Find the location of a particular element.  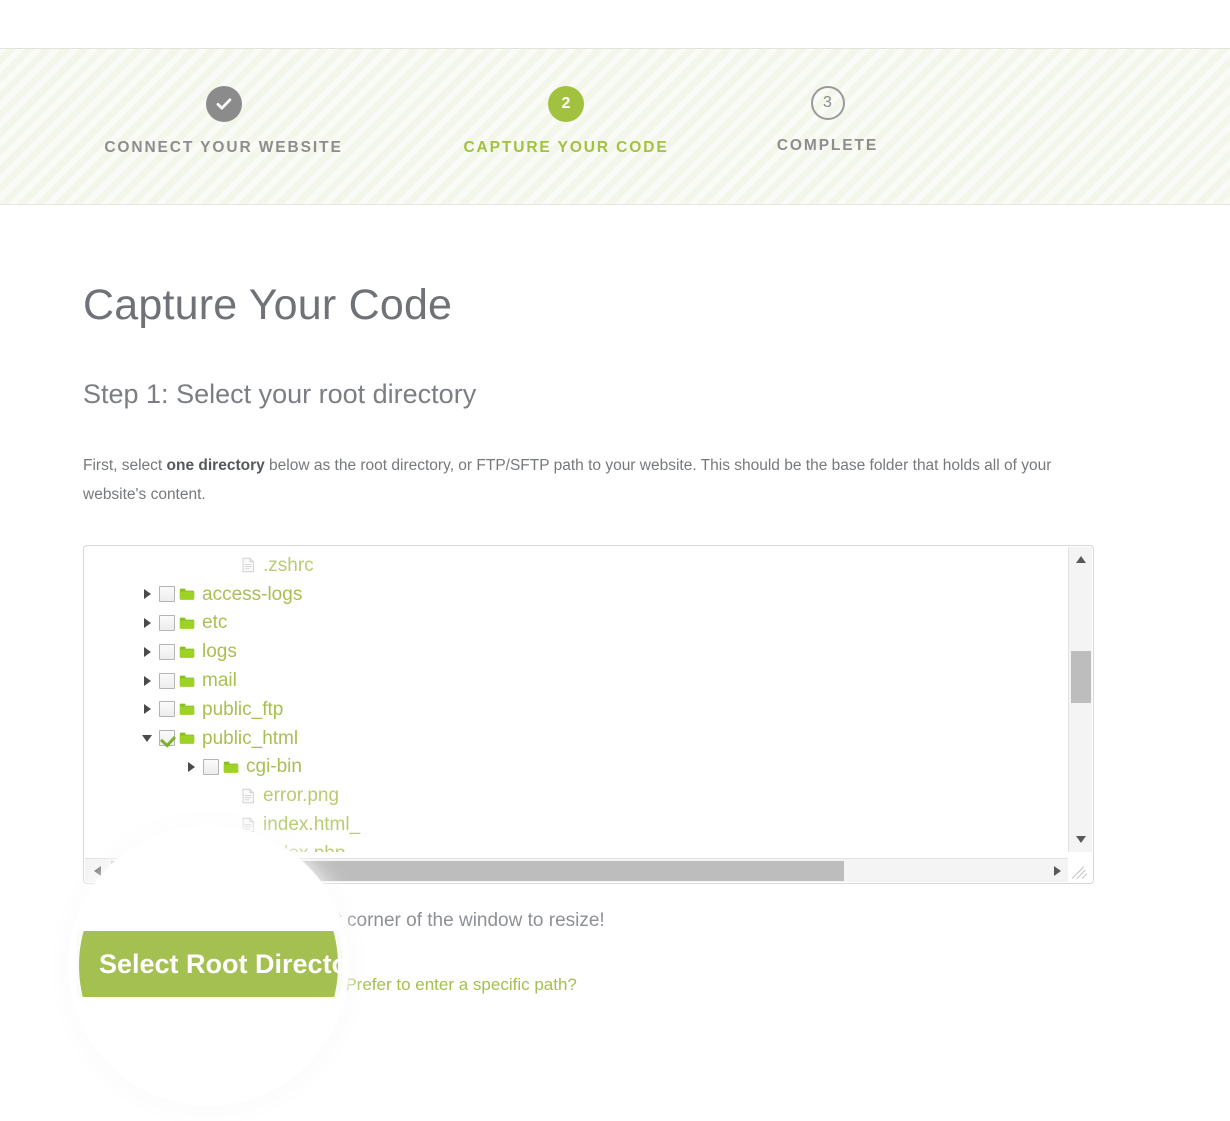

tree-item-public_ftp: public_ftp is located at coordinates (573, 709).